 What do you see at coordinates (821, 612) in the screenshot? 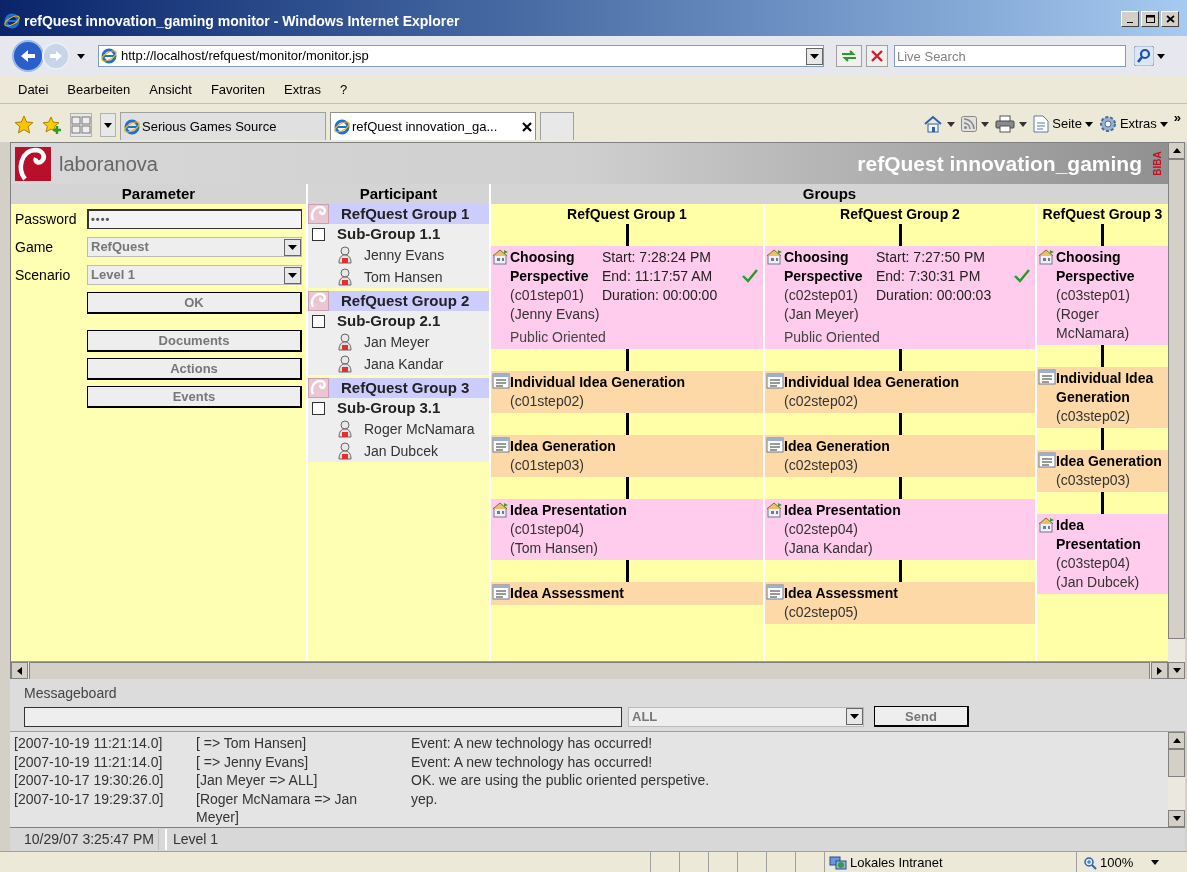
I see `step-code: (c02step05)` at bounding box center [821, 612].